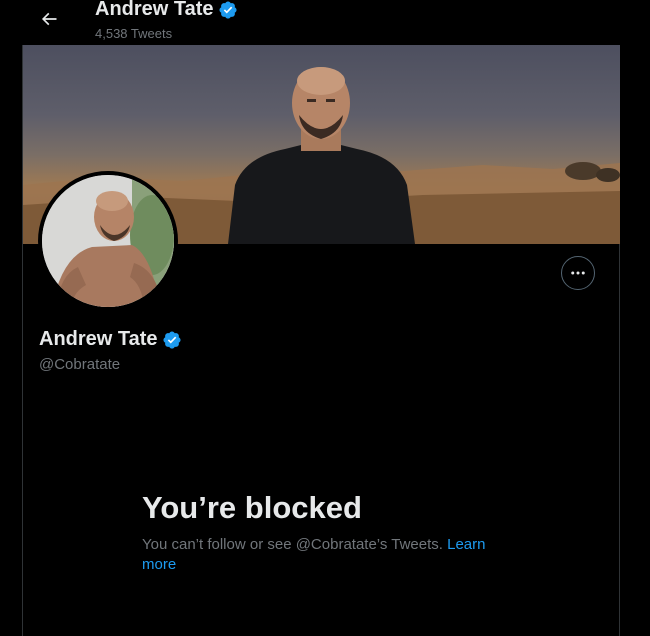 The image size is (650, 636). I want to click on profile-avatar, so click(108, 241).